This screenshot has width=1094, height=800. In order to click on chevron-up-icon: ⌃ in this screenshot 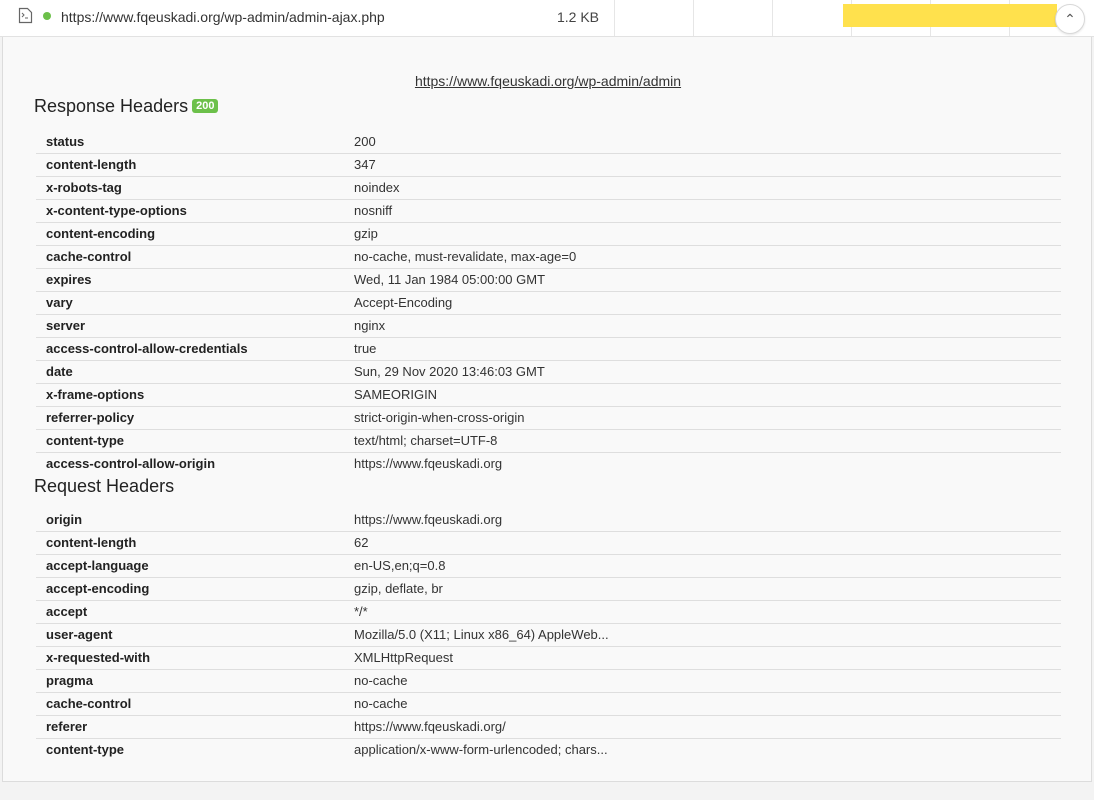, I will do `click(1070, 19)`.